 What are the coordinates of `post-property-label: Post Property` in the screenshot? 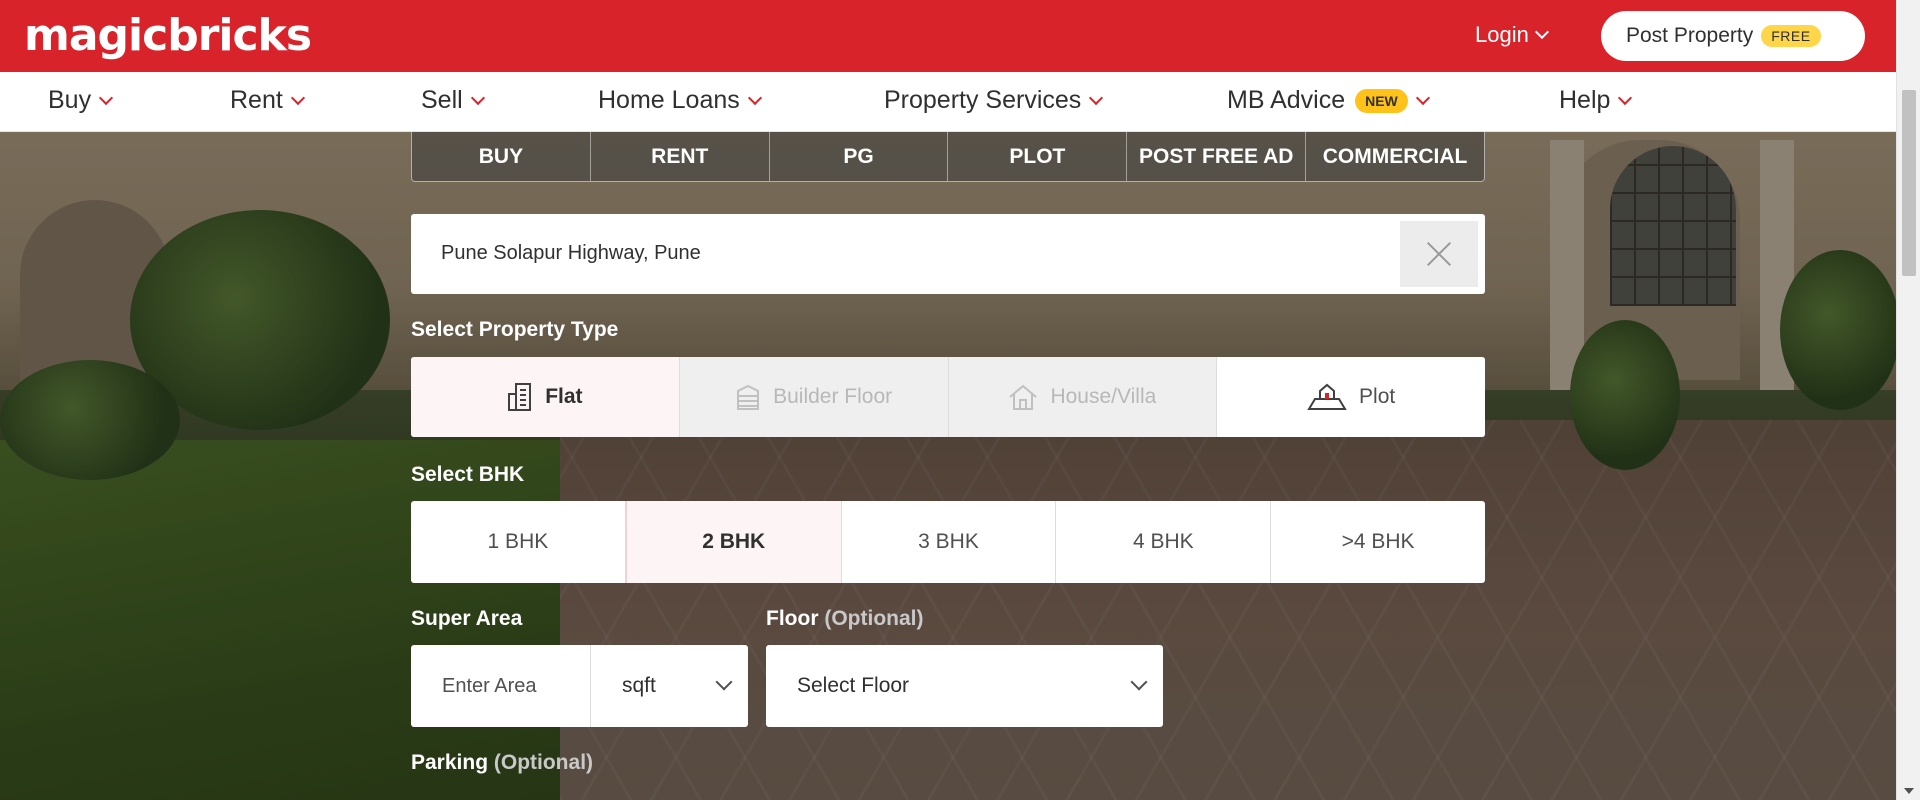 It's located at (1690, 35).